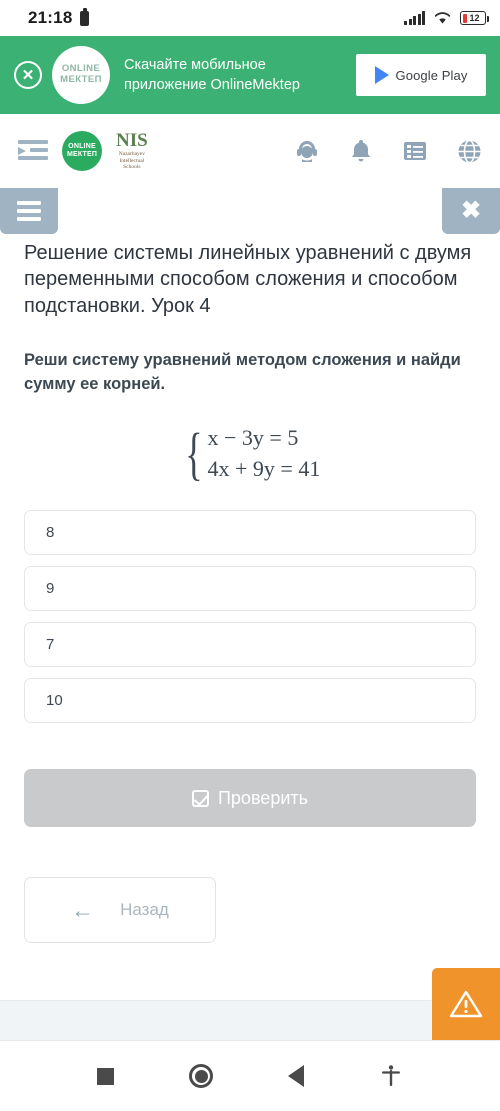  I want to click on wifi-icon, so click(442, 18).